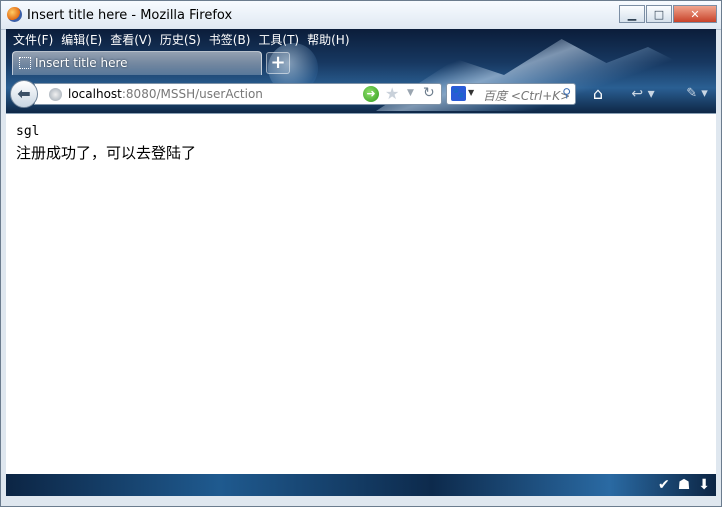 The height and width of the screenshot is (507, 722). I want to click on new-tab-button: +, so click(278, 63).